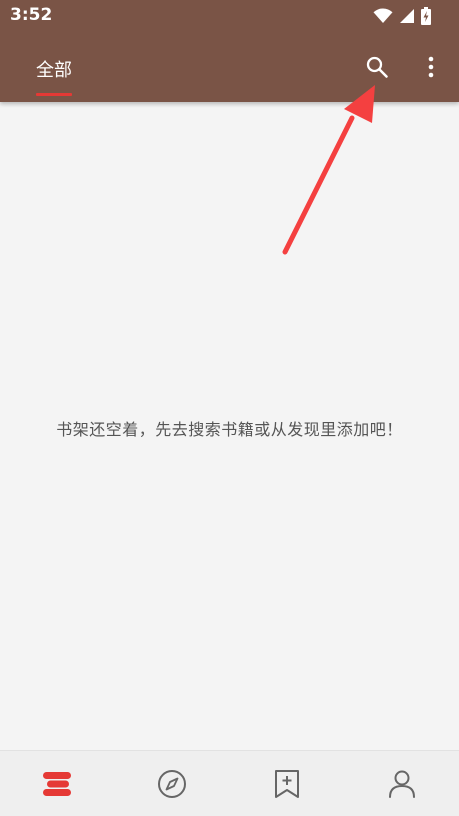 This screenshot has width=459, height=816. I want to click on bookshelf-icon, so click(57, 783).